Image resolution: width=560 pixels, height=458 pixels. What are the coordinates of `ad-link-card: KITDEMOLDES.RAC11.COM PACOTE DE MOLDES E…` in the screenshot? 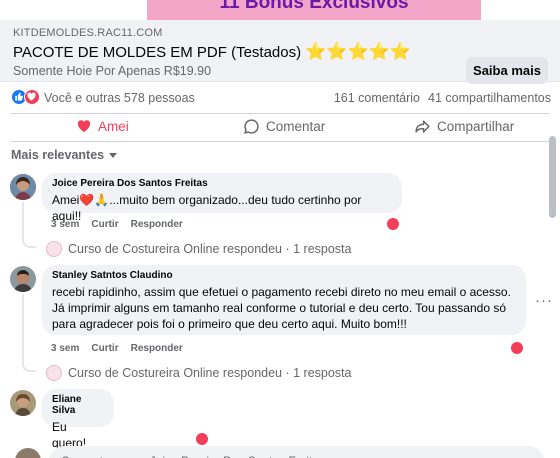 It's located at (280, 52).